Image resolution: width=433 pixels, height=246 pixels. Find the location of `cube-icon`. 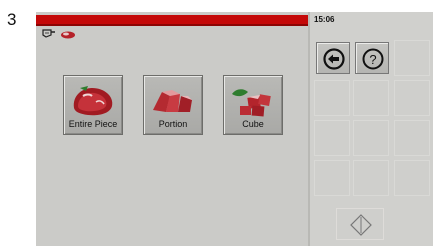

cube-icon is located at coordinates (251, 103).